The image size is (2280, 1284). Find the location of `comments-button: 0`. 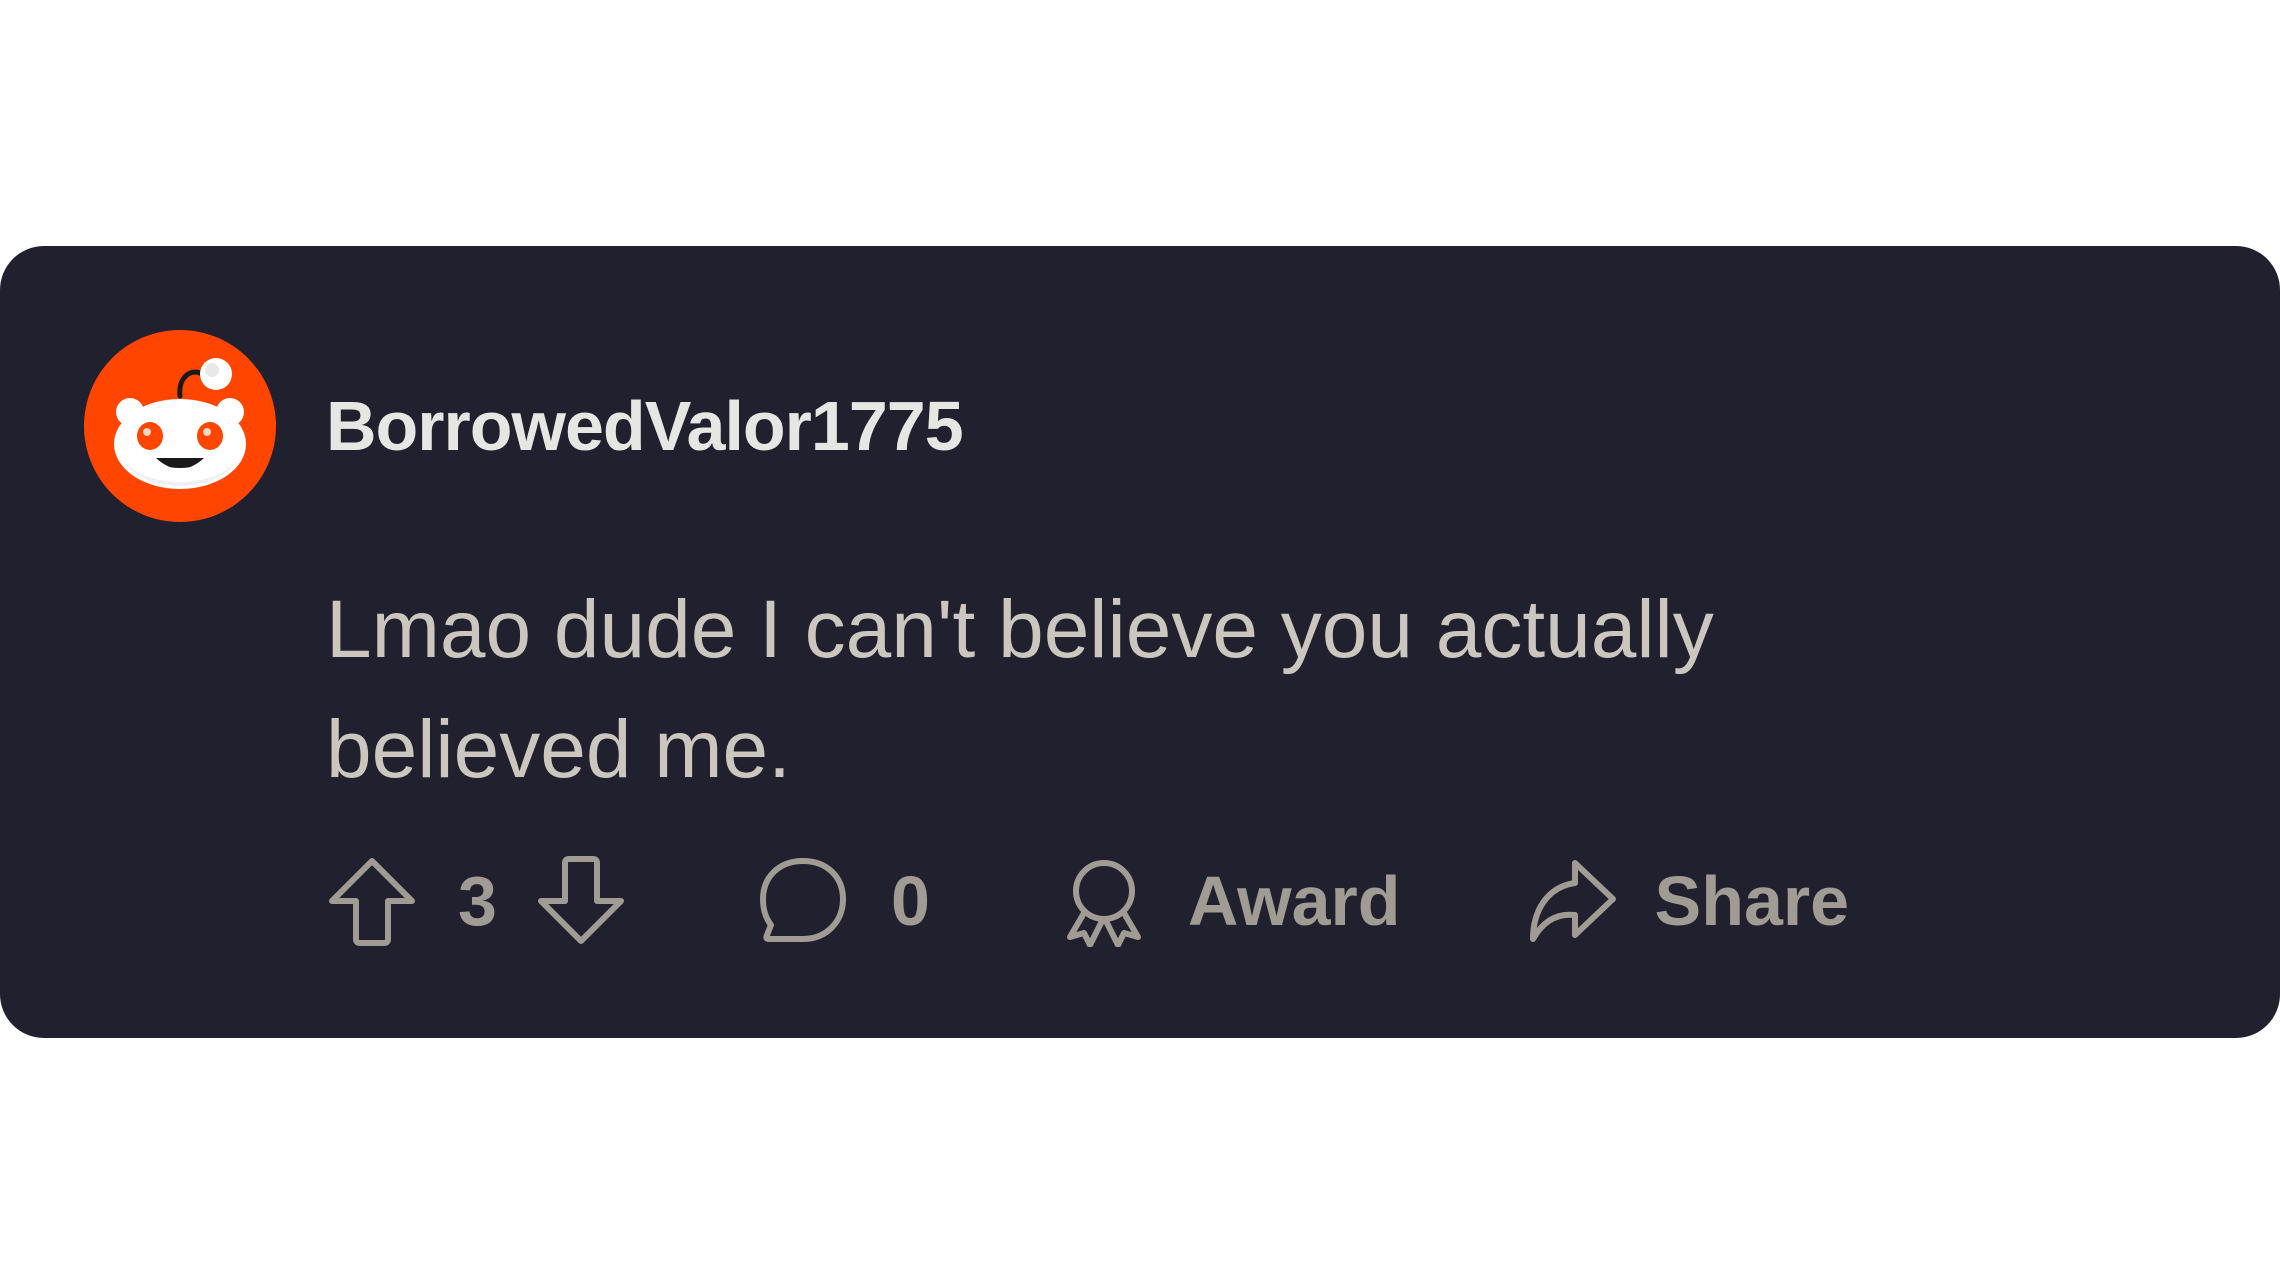

comments-button: 0 is located at coordinates (843, 901).